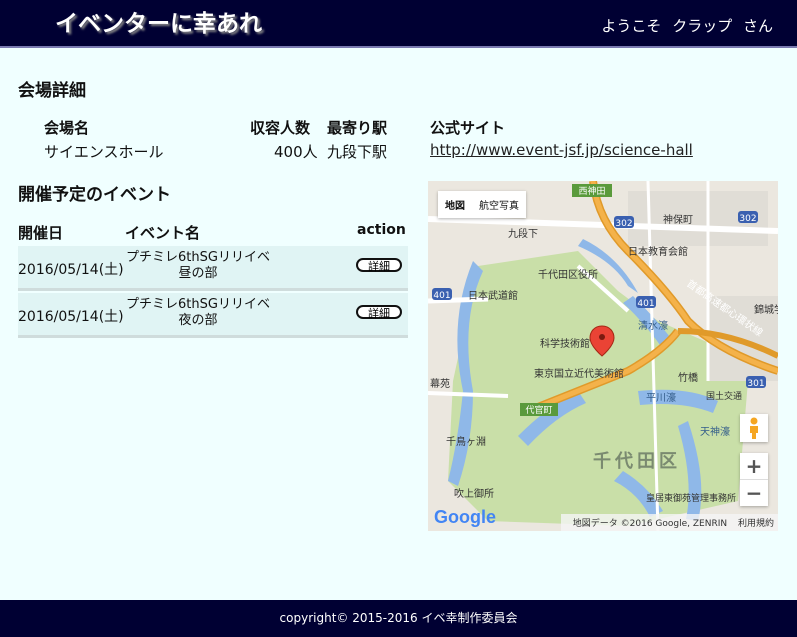 The image size is (797, 637). What do you see at coordinates (565, 343) in the screenshot?
I see `science-museum-label: 科学技術館` at bounding box center [565, 343].